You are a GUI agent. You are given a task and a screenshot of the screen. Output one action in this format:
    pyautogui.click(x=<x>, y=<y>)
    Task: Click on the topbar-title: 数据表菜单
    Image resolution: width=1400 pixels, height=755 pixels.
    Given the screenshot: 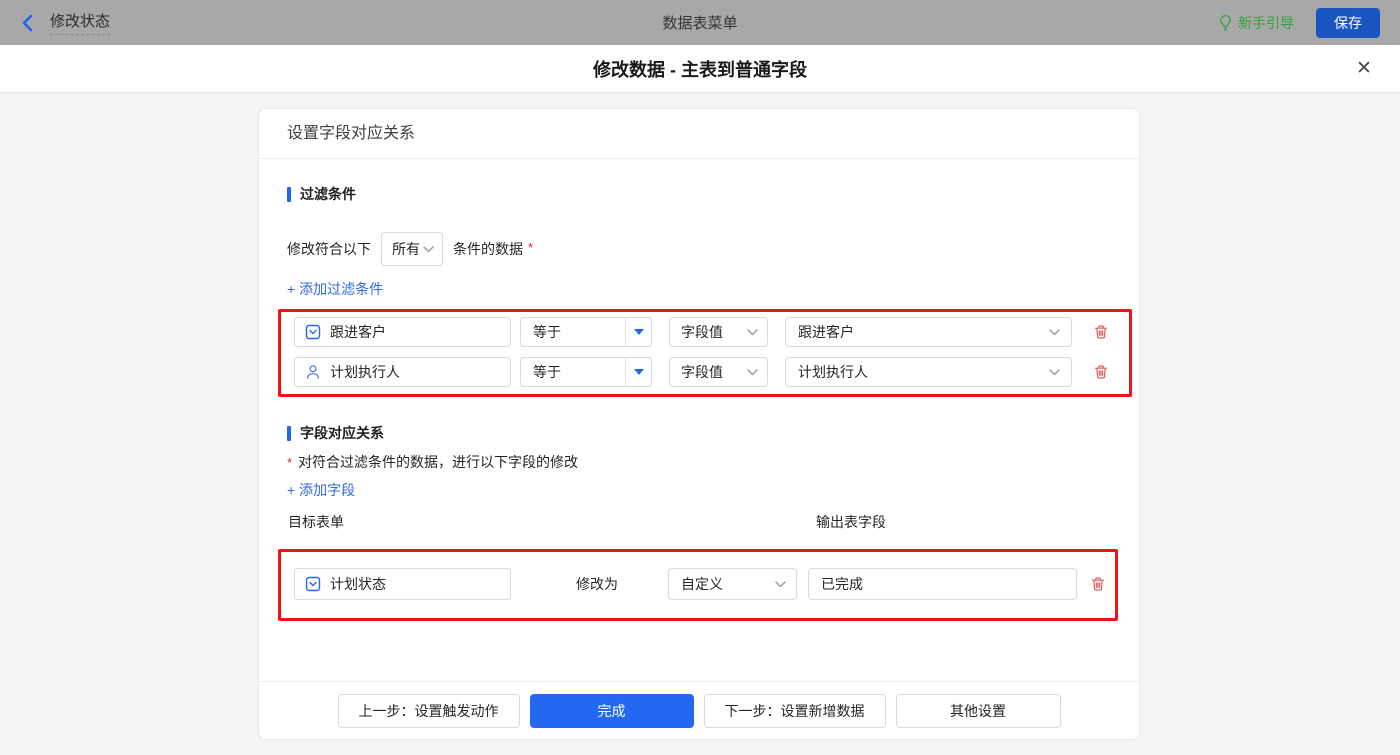 What is the action you would take?
    pyautogui.click(x=700, y=23)
    